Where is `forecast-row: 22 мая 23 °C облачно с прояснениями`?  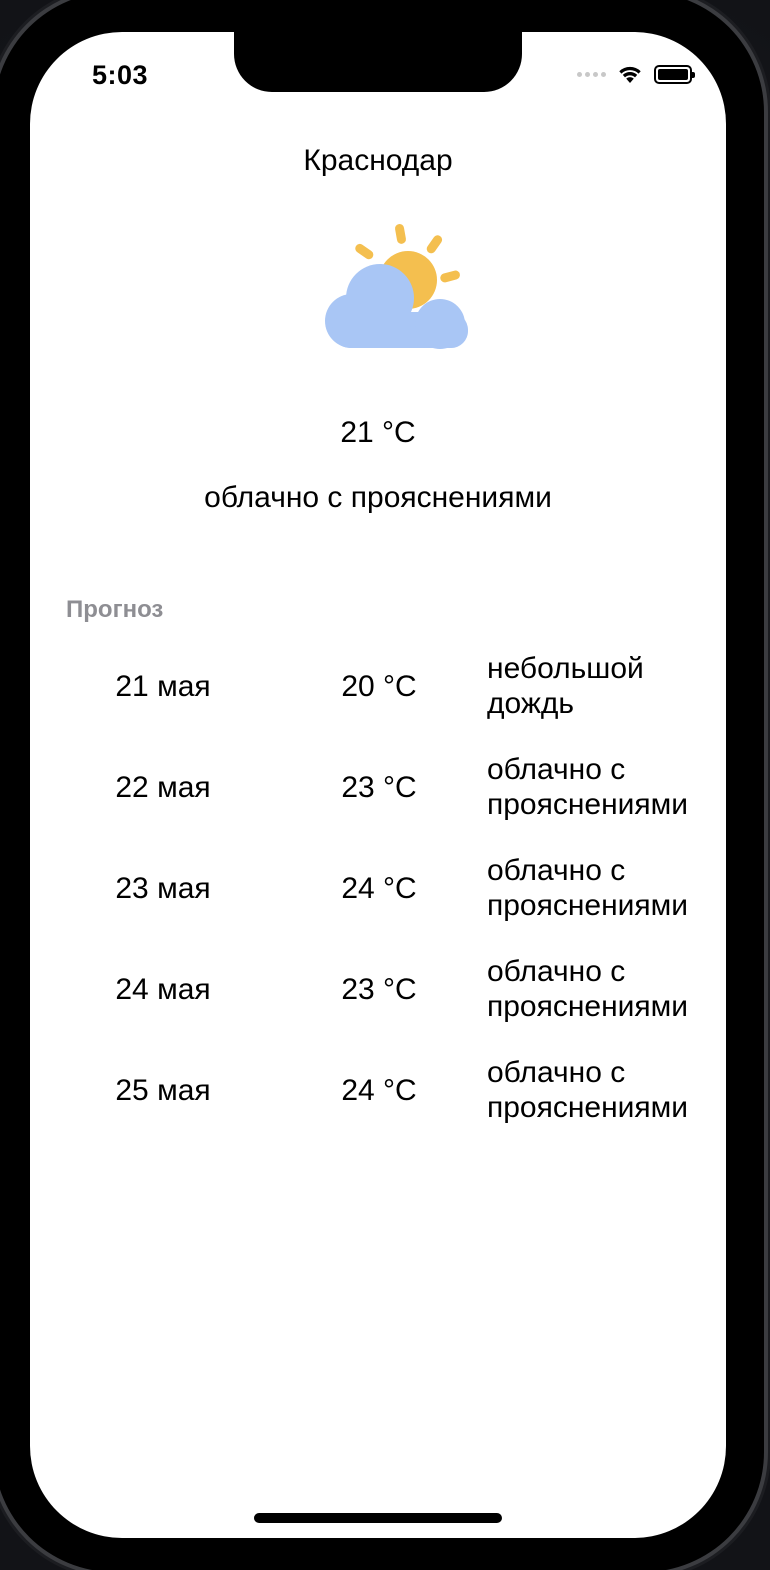 forecast-row: 22 мая 23 °C облачно с прояснениями is located at coordinates (378, 801).